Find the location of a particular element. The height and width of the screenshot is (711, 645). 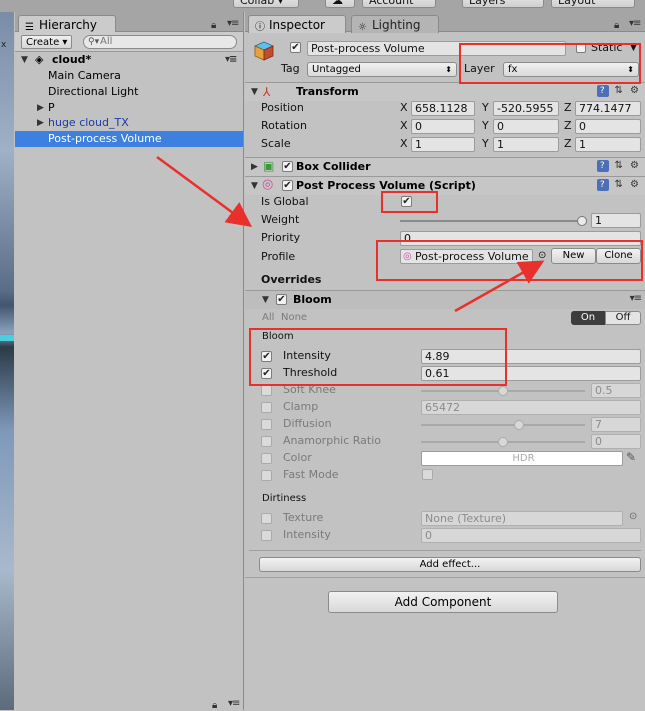

soft-knee-input: 0.5 is located at coordinates (616, 390).